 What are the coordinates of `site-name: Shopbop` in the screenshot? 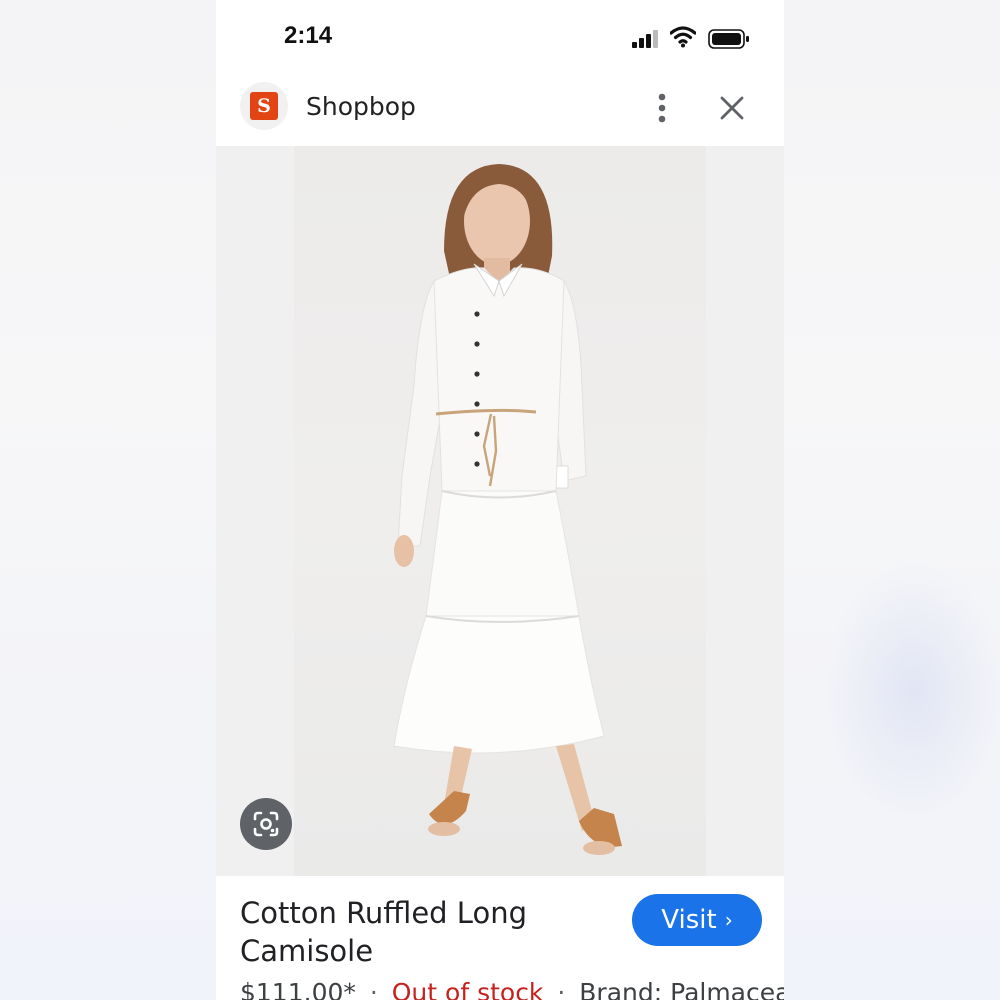 It's located at (361, 106).